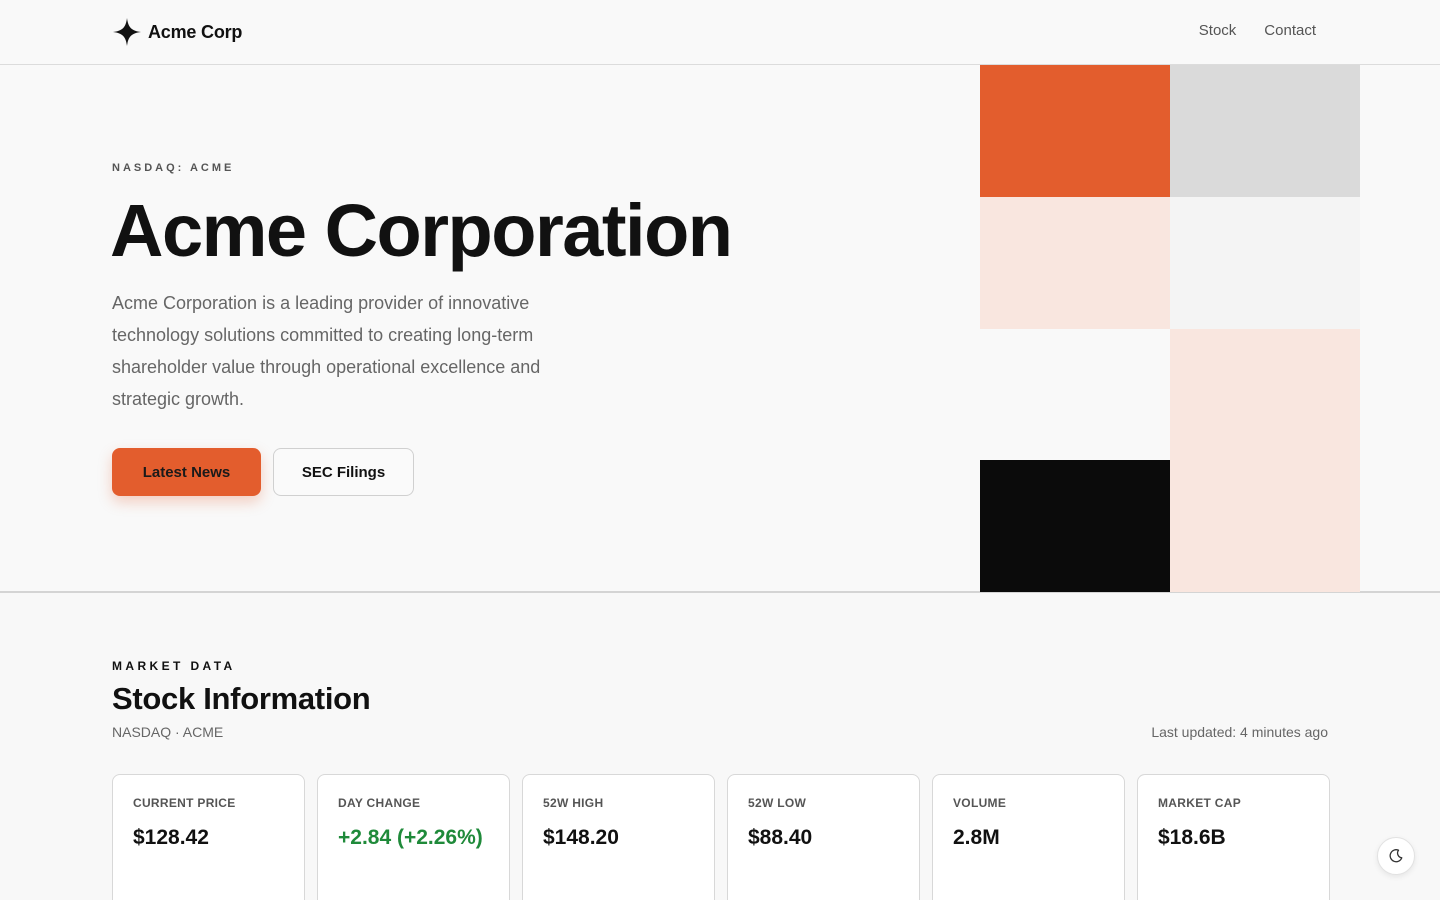  I want to click on card-value: $88.40, so click(780, 837).